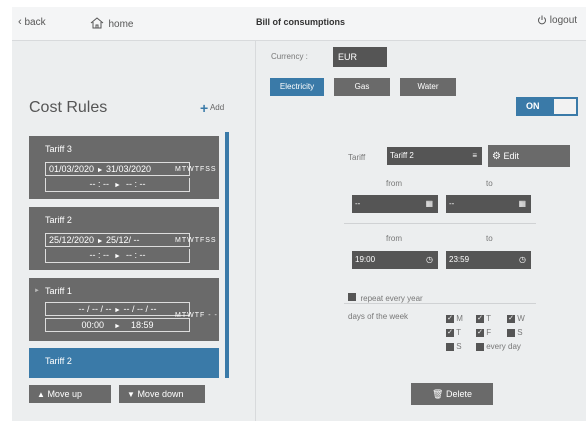 The width and height of the screenshot is (586, 421). I want to click on time-to-value: 23:59, so click(459, 259).